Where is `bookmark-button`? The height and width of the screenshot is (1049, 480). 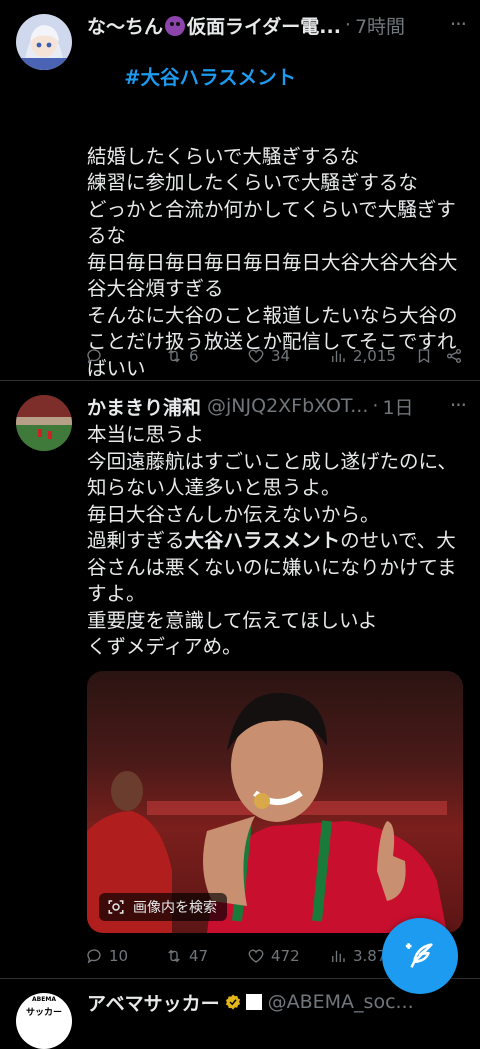 bookmark-button is located at coordinates (430, 356).